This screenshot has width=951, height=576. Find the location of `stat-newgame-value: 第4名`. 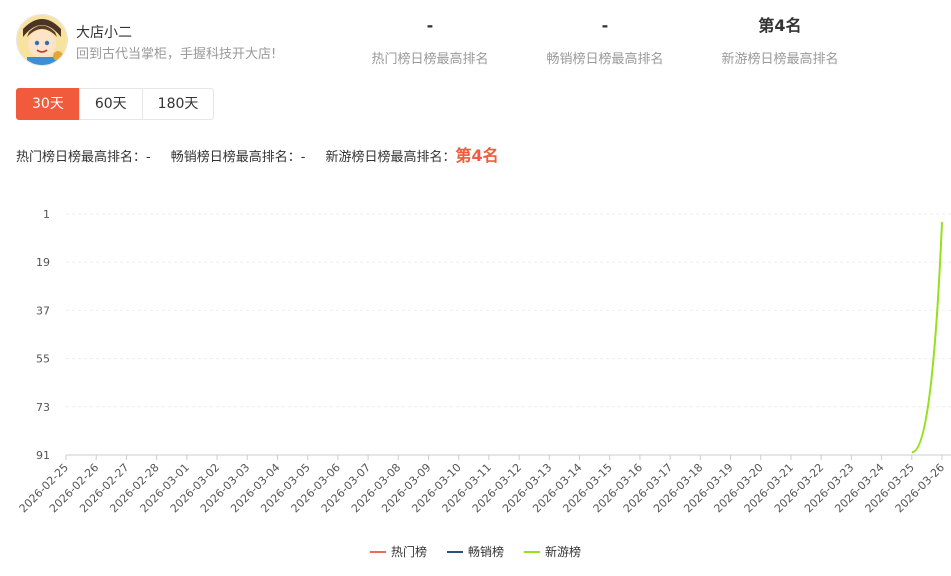

stat-newgame-value: 第4名 is located at coordinates (780, 25).